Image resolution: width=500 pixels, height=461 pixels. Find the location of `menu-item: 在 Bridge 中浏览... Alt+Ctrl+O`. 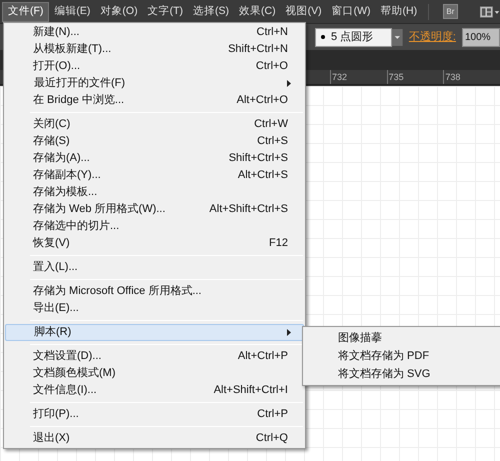

menu-item: 在 Bridge 中浏览... Alt+Ctrl+O is located at coordinates (154, 100).